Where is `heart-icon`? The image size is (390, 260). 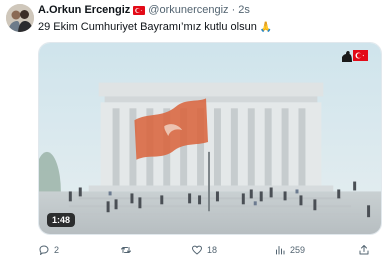 heart-icon is located at coordinates (197, 250).